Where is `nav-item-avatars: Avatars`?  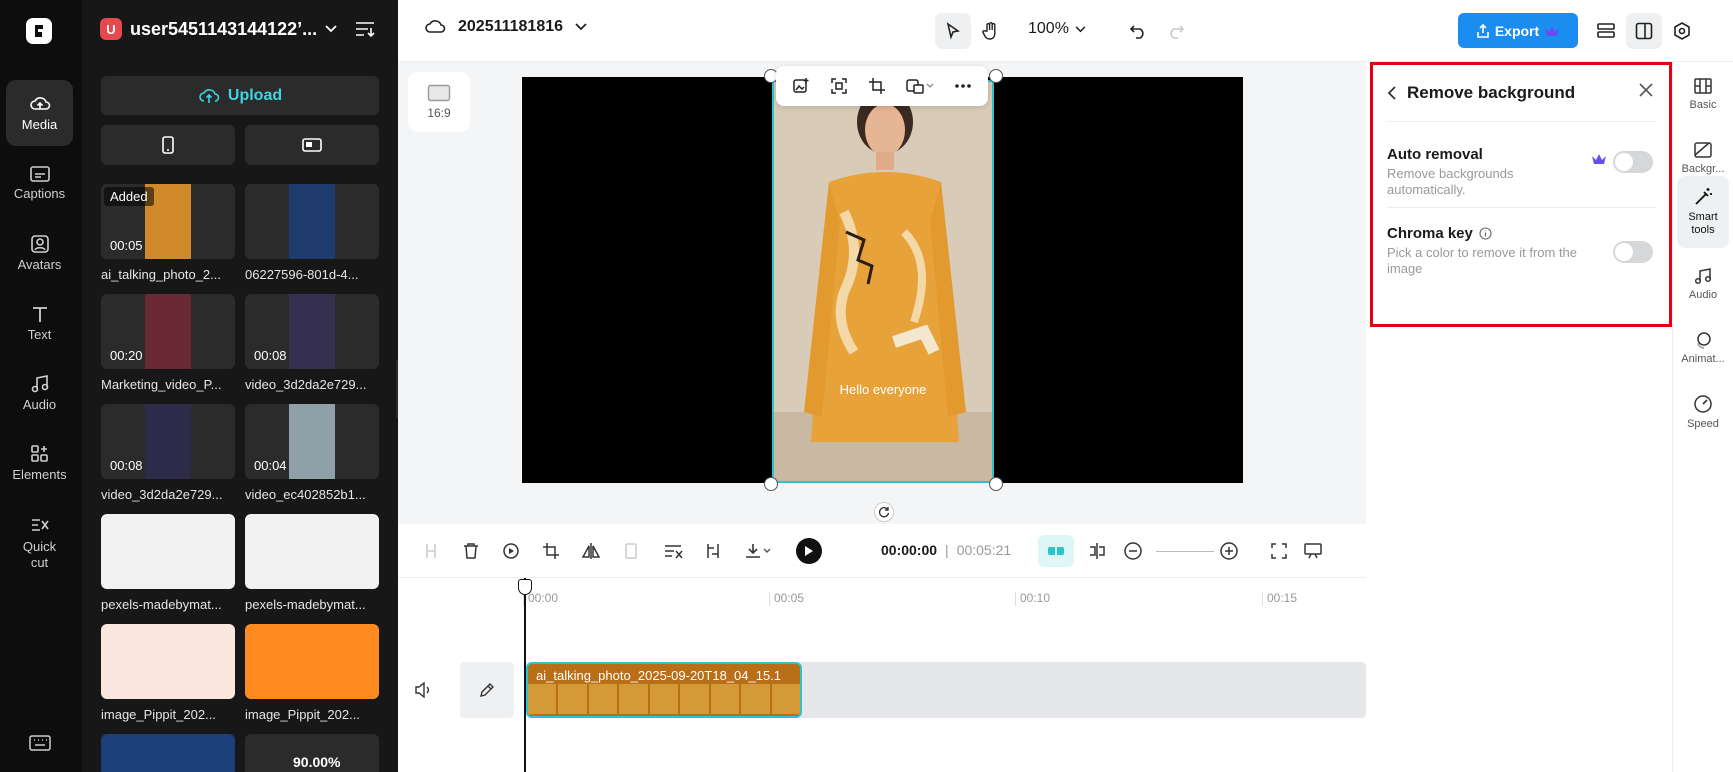
nav-item-avatars: Avatars is located at coordinates (39, 253).